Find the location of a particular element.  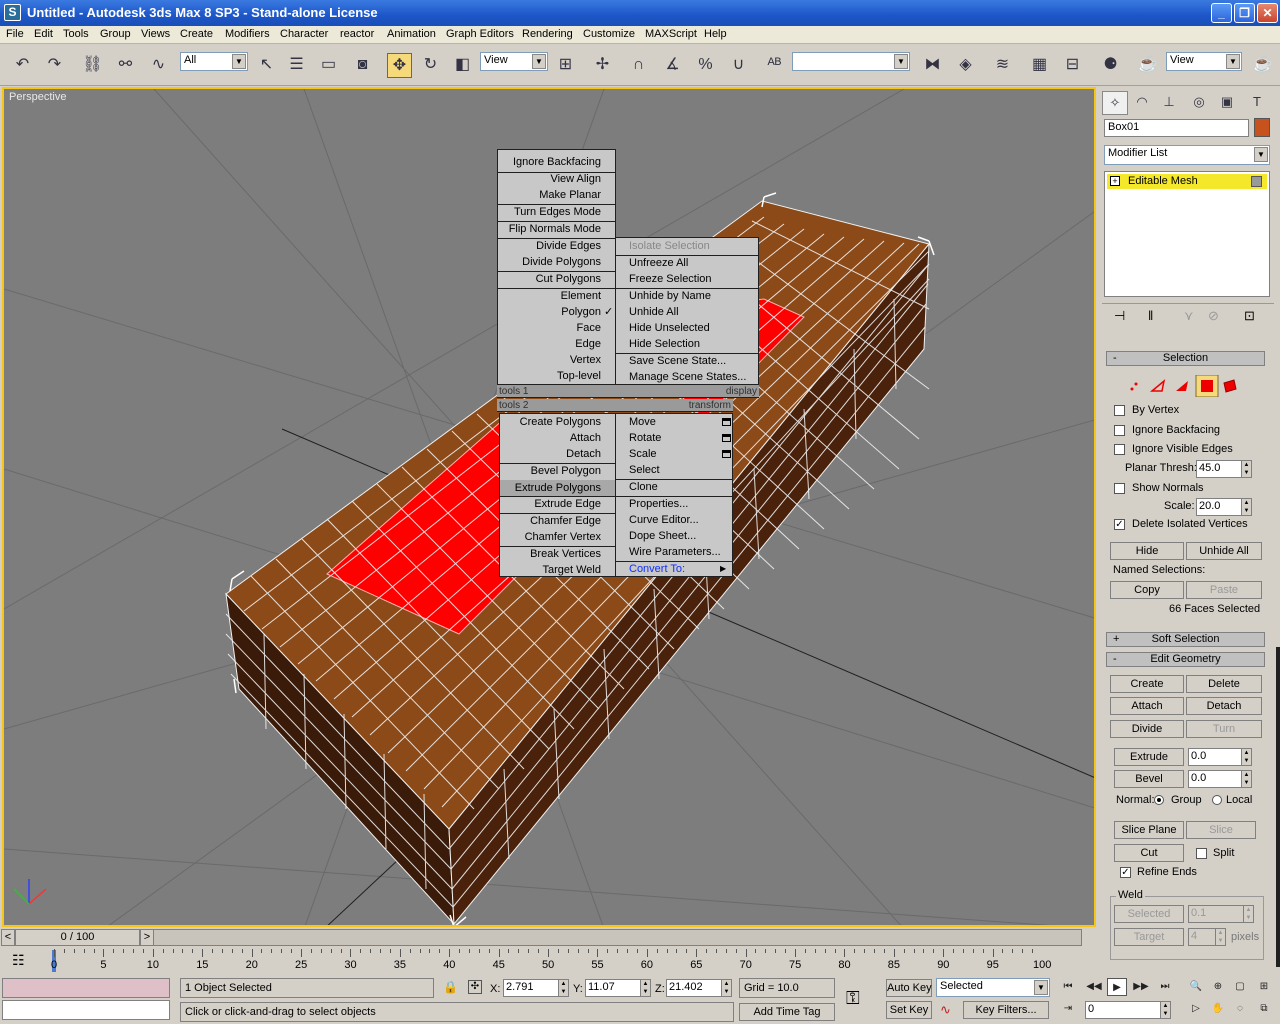

quad-item-detach: Detach is located at coordinates (557, 454).